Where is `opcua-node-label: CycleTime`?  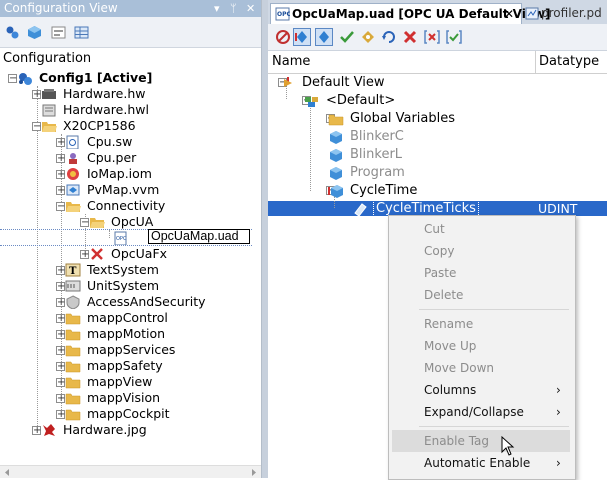
opcua-node-label: CycleTime is located at coordinates (384, 190).